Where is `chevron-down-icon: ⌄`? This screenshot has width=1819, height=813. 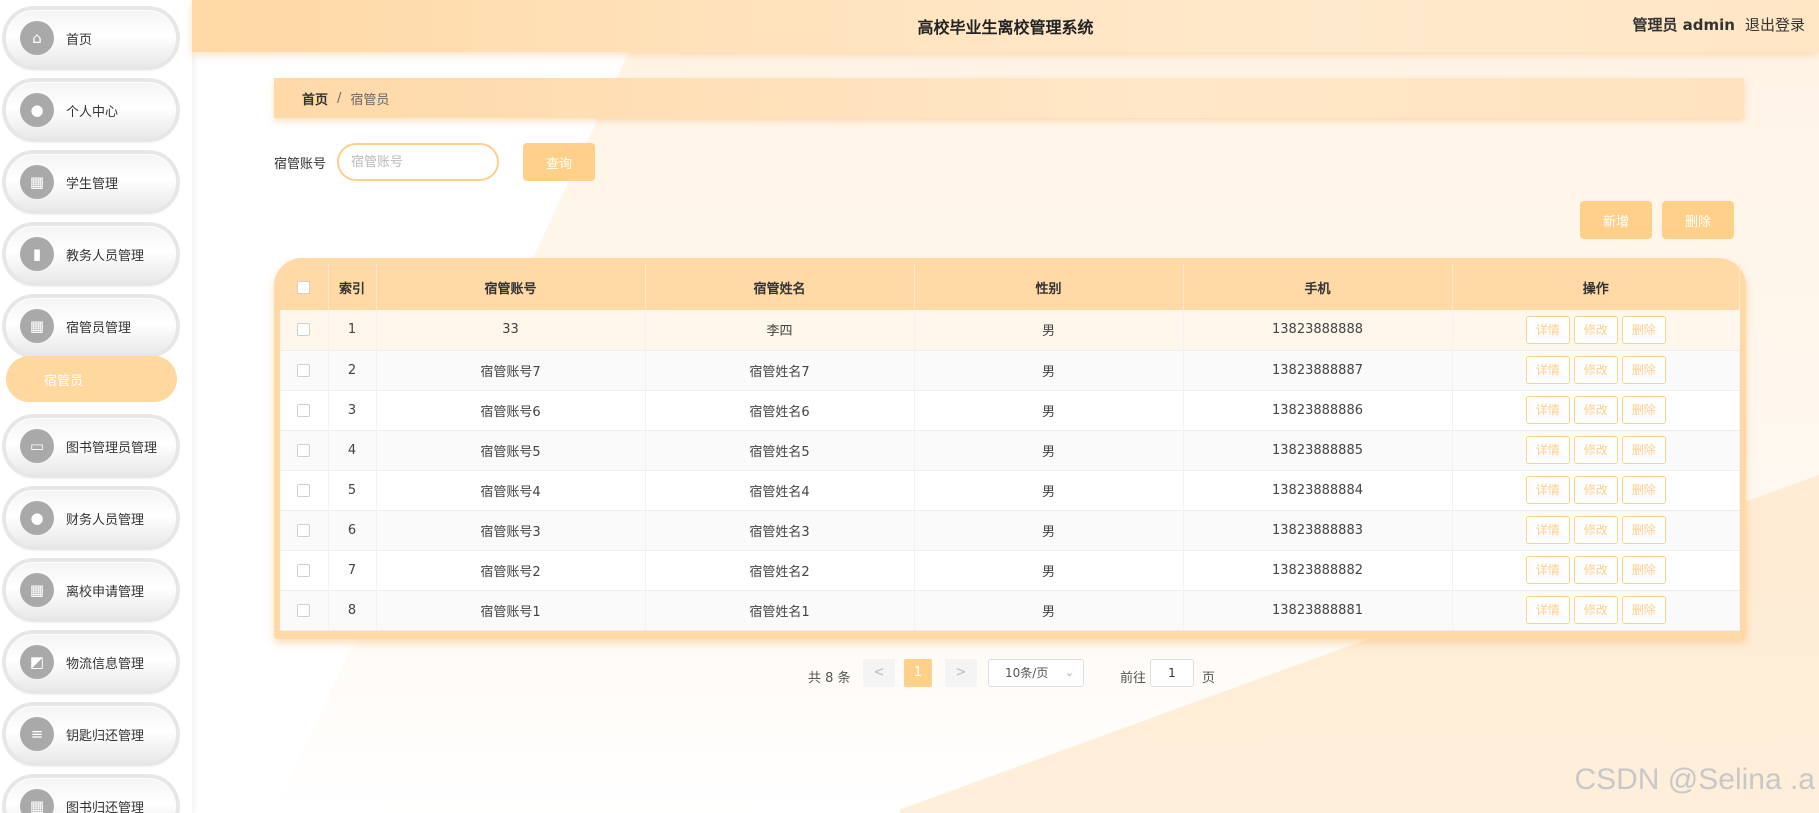 chevron-down-icon: ⌄ is located at coordinates (1069, 672).